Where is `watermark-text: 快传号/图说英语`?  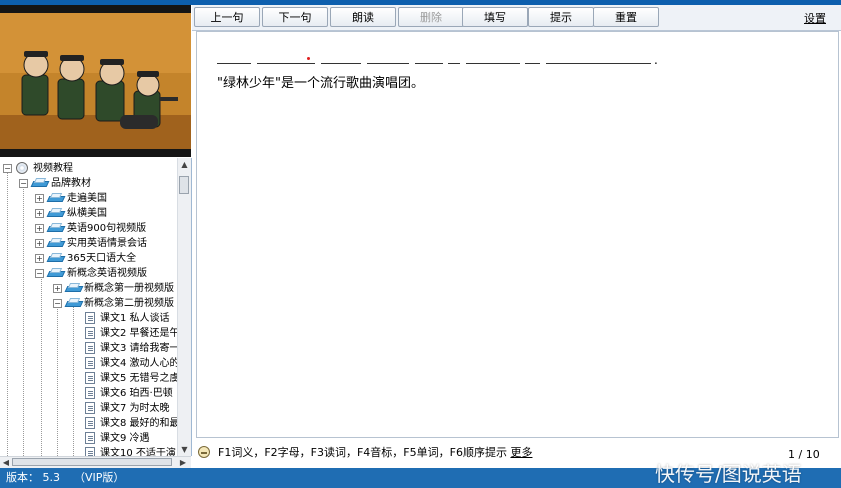 watermark-text: 快传号/图说英语 is located at coordinates (728, 474).